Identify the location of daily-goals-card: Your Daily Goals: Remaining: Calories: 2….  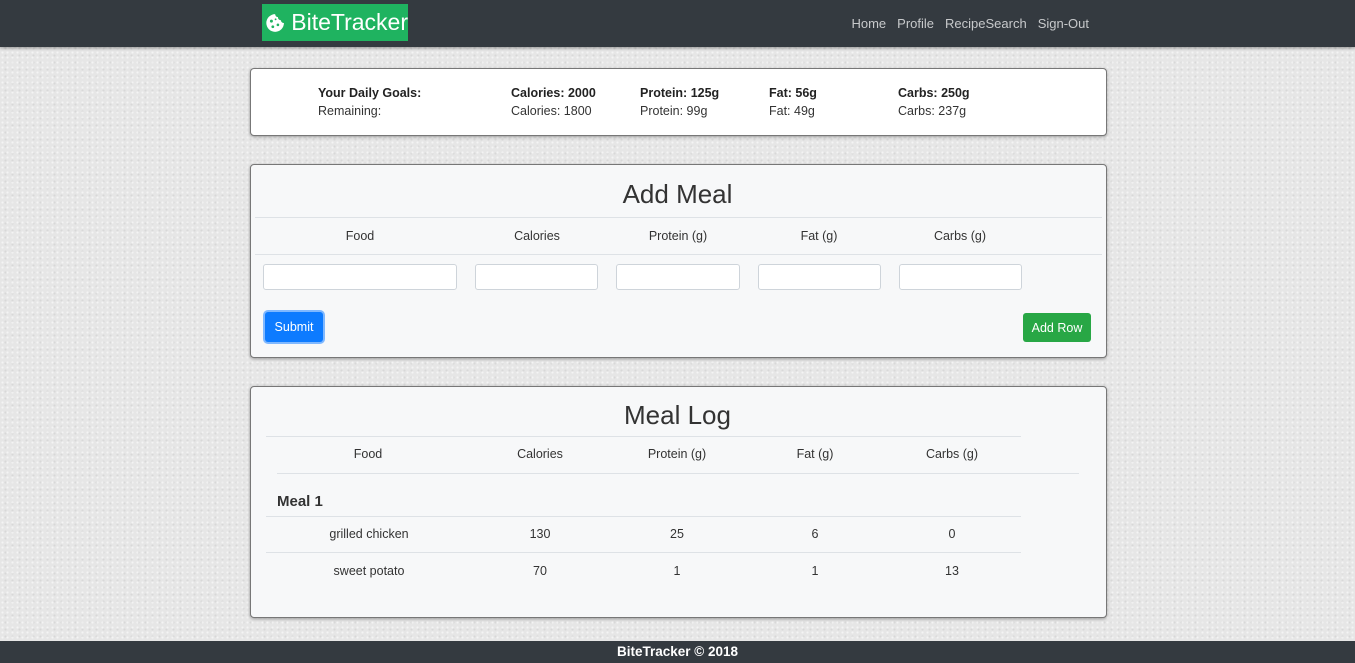
(678, 102).